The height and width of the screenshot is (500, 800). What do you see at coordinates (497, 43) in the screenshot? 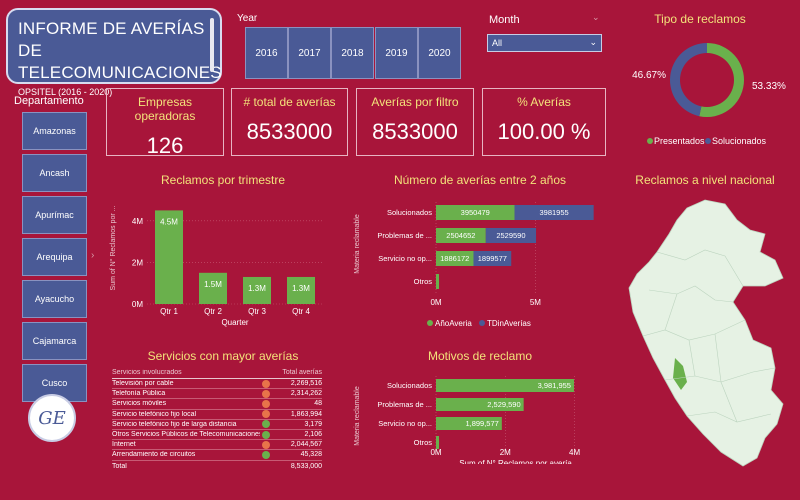
I see `month-selected-value: All` at bounding box center [497, 43].